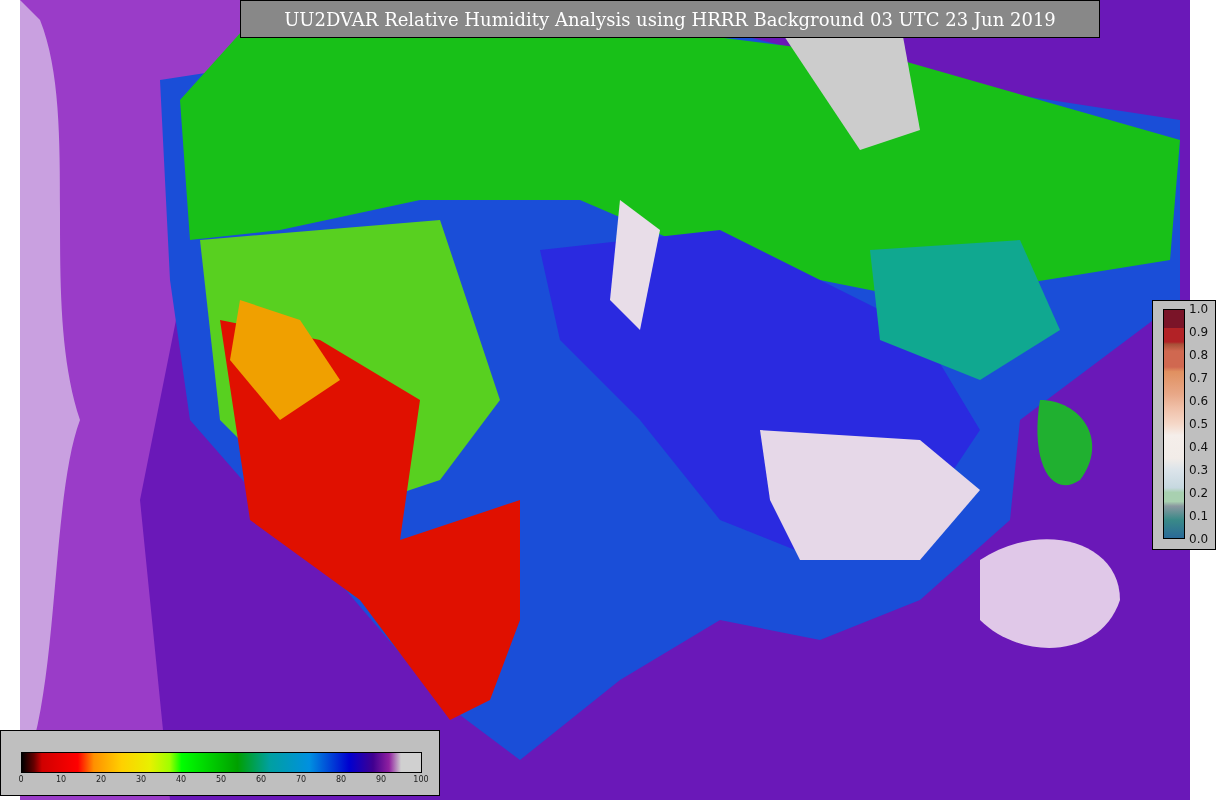 The image size is (1216, 800). I want to click on tick-label: 0.8, so click(1199, 355).